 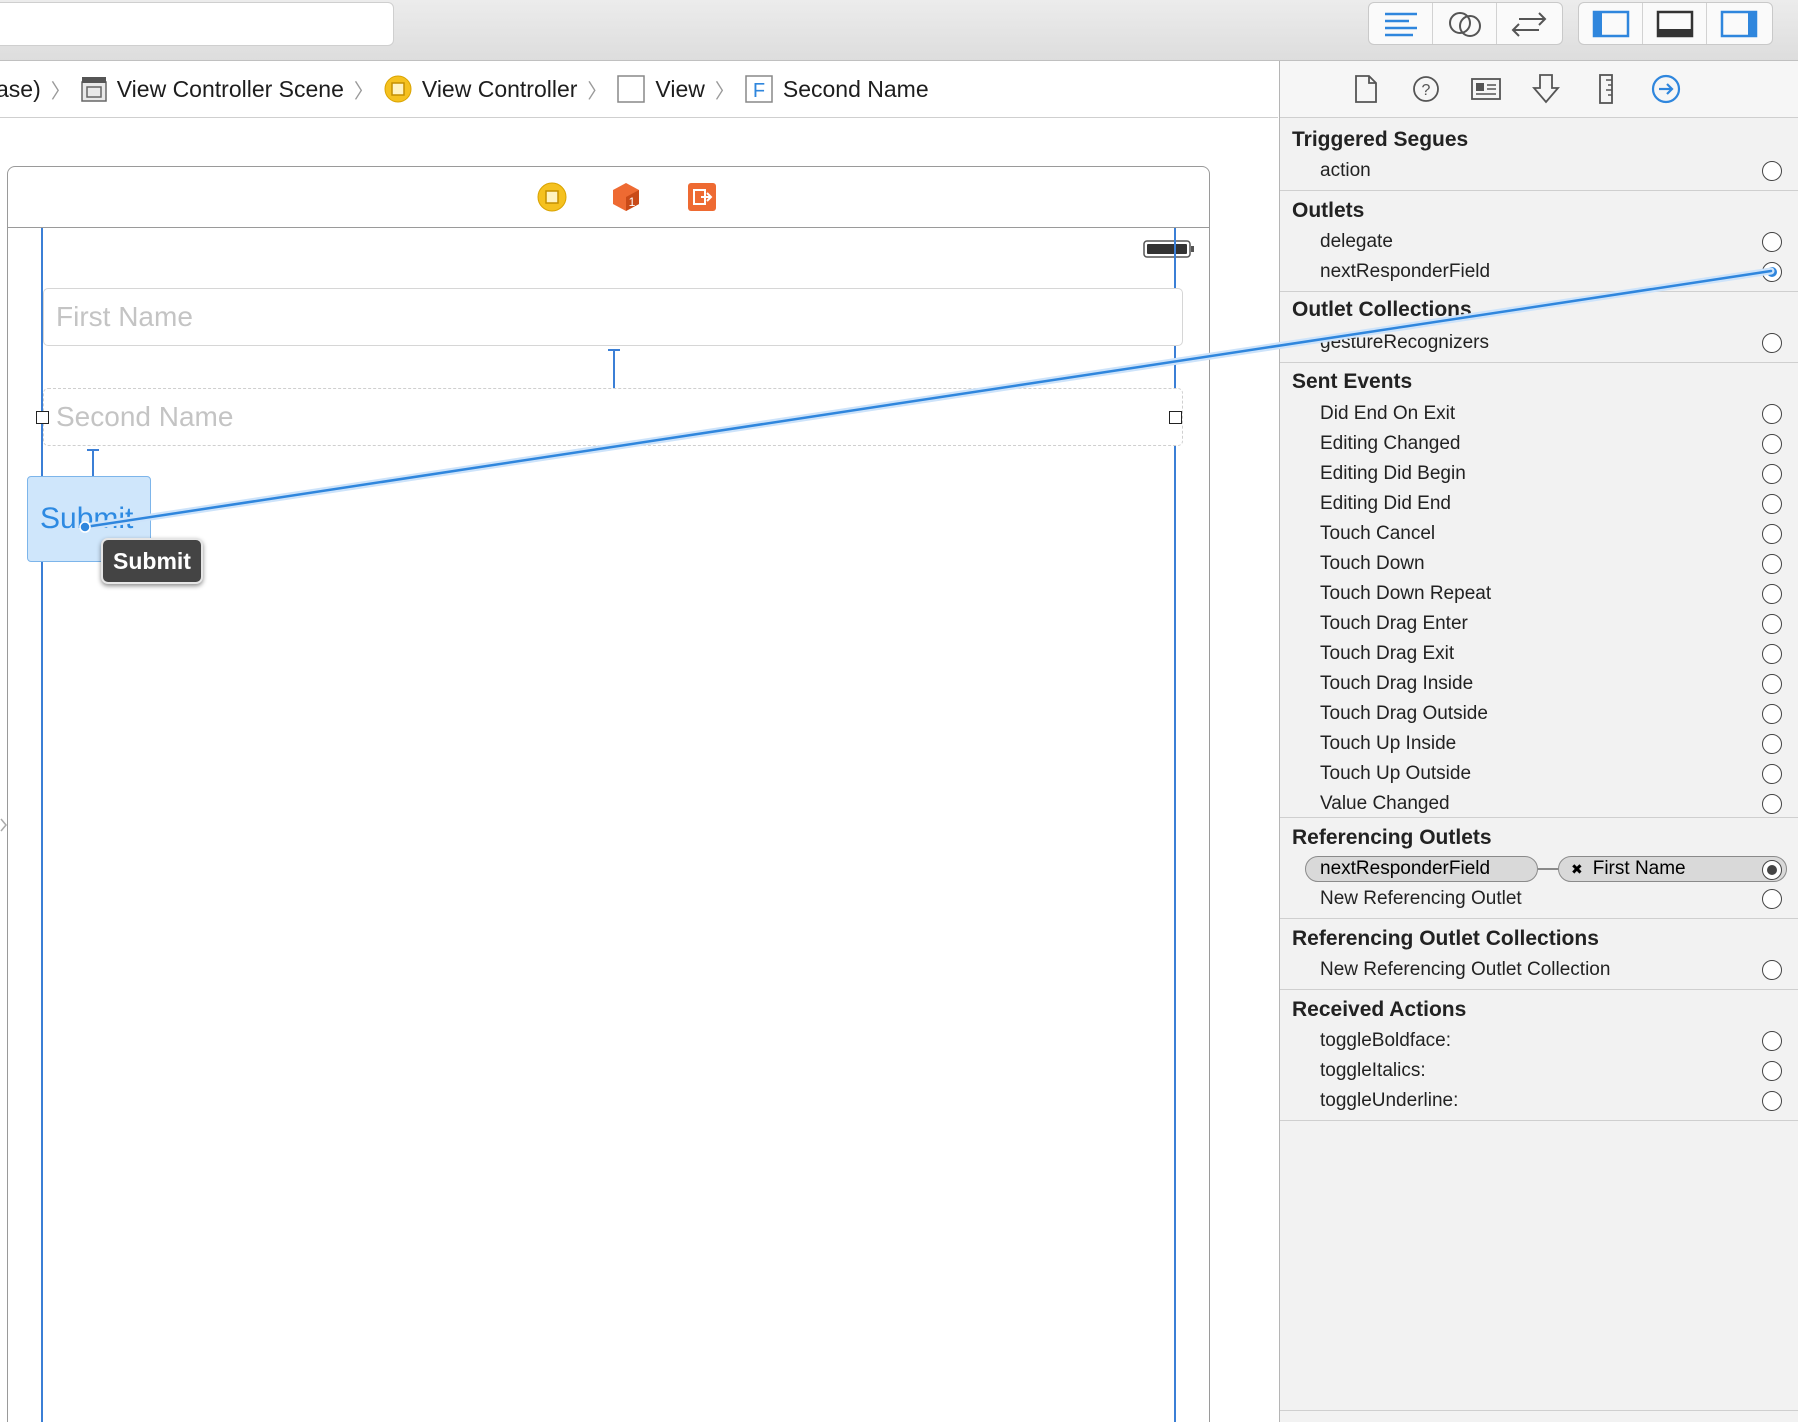 What do you see at coordinates (20, 89) in the screenshot?
I see `breadcrumb-item-storyboard: ase)` at bounding box center [20, 89].